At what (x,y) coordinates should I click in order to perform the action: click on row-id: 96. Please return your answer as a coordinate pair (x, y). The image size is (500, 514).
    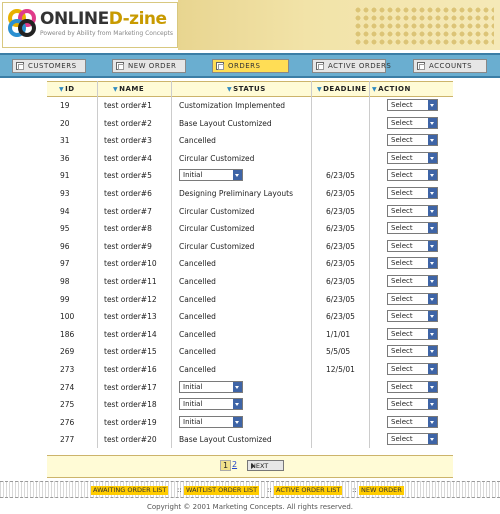
    Looking at the image, I should click on (65, 246).